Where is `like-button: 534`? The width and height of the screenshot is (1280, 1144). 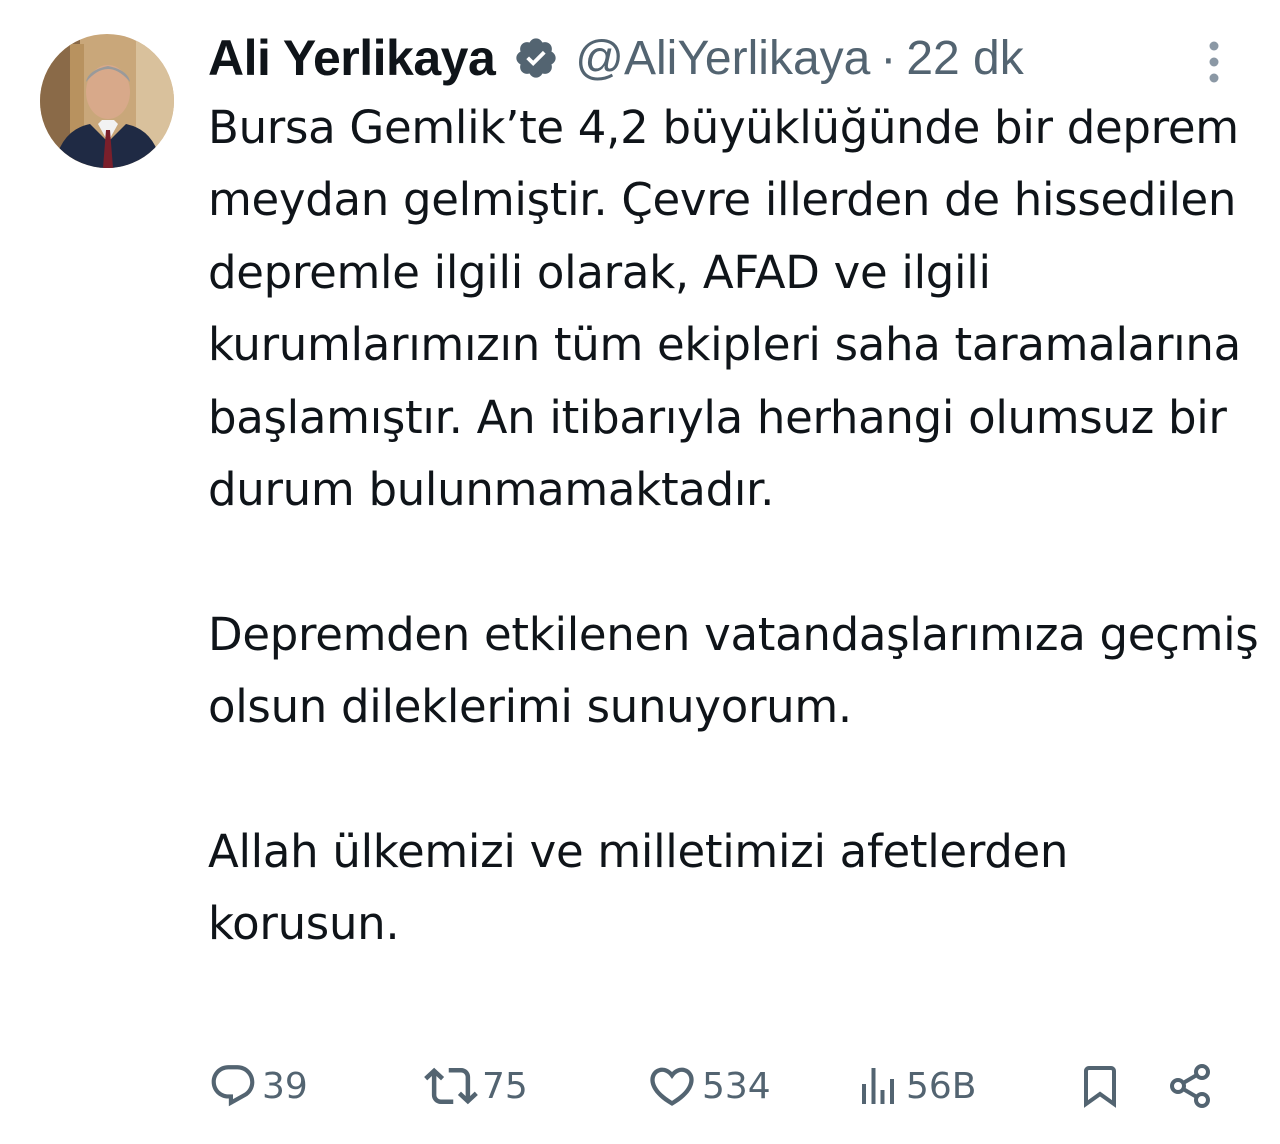 like-button: 534 is located at coordinates (708, 1086).